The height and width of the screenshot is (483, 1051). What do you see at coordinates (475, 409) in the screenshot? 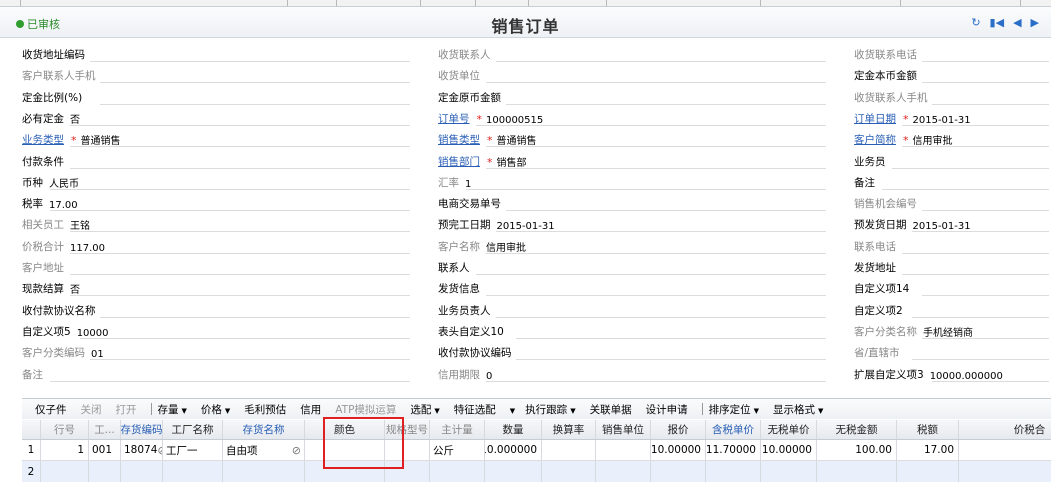
I see `toolbar-button: 特征选配` at bounding box center [475, 409].